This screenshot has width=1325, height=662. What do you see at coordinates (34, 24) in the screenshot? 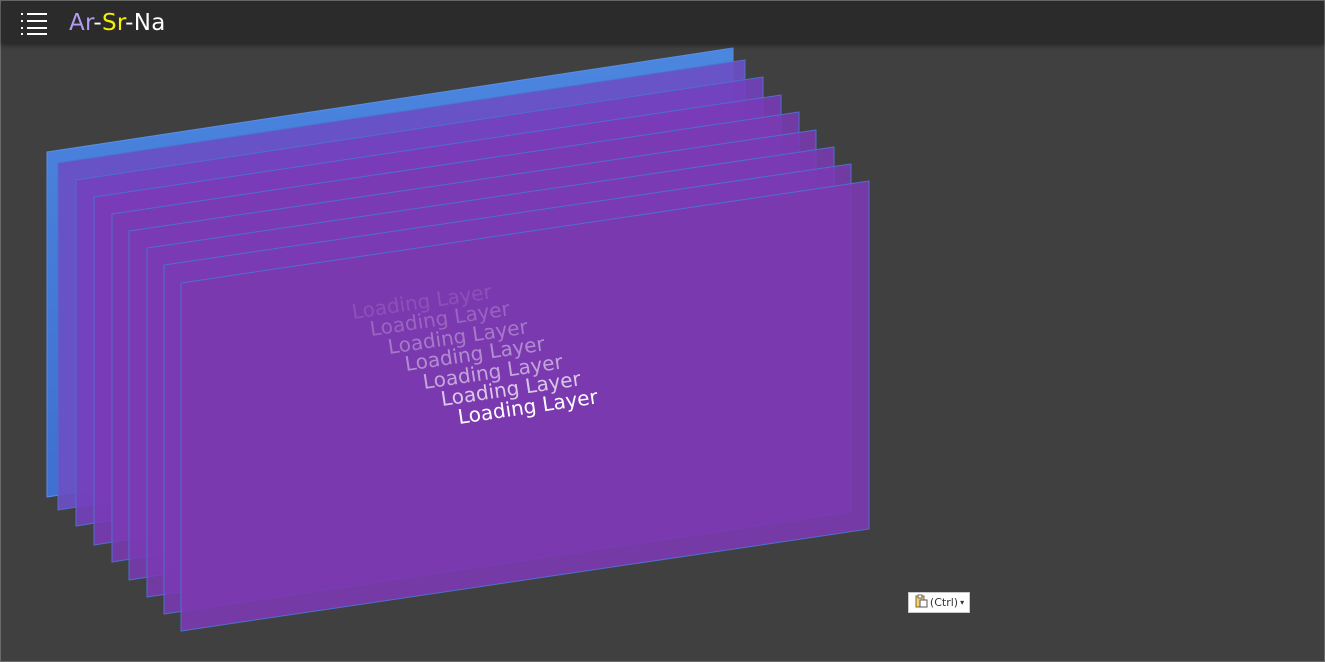
I see `list-menu-icon` at bounding box center [34, 24].